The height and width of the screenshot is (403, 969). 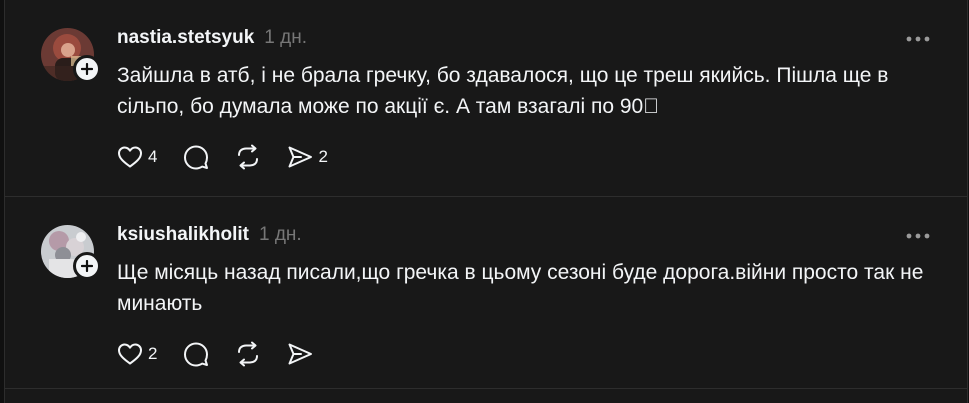 What do you see at coordinates (323, 156) in the screenshot?
I see `share-count: 2` at bounding box center [323, 156].